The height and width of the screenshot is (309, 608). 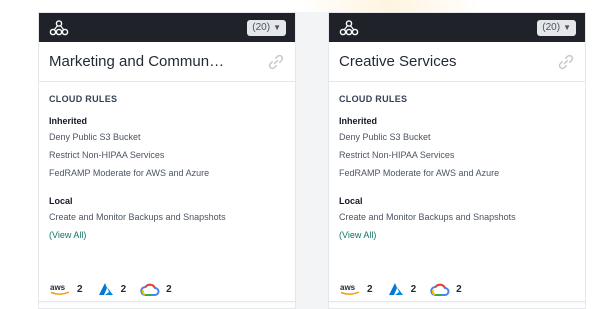 What do you see at coordinates (19, 154) in the screenshot?
I see `page-left-margin` at bounding box center [19, 154].